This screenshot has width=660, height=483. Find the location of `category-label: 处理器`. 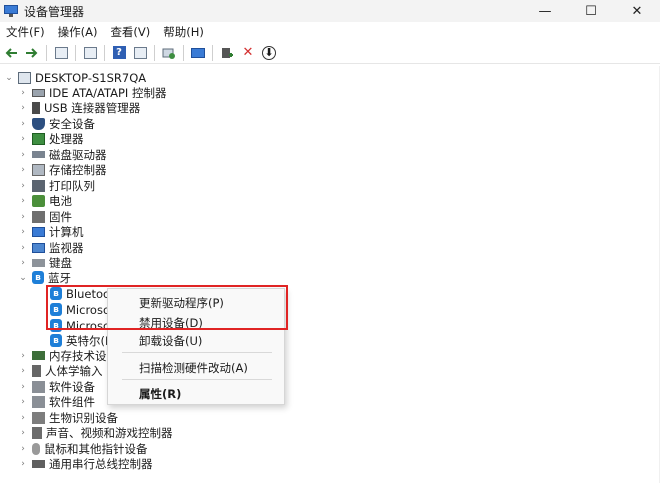

category-label: 处理器 is located at coordinates (66, 138).